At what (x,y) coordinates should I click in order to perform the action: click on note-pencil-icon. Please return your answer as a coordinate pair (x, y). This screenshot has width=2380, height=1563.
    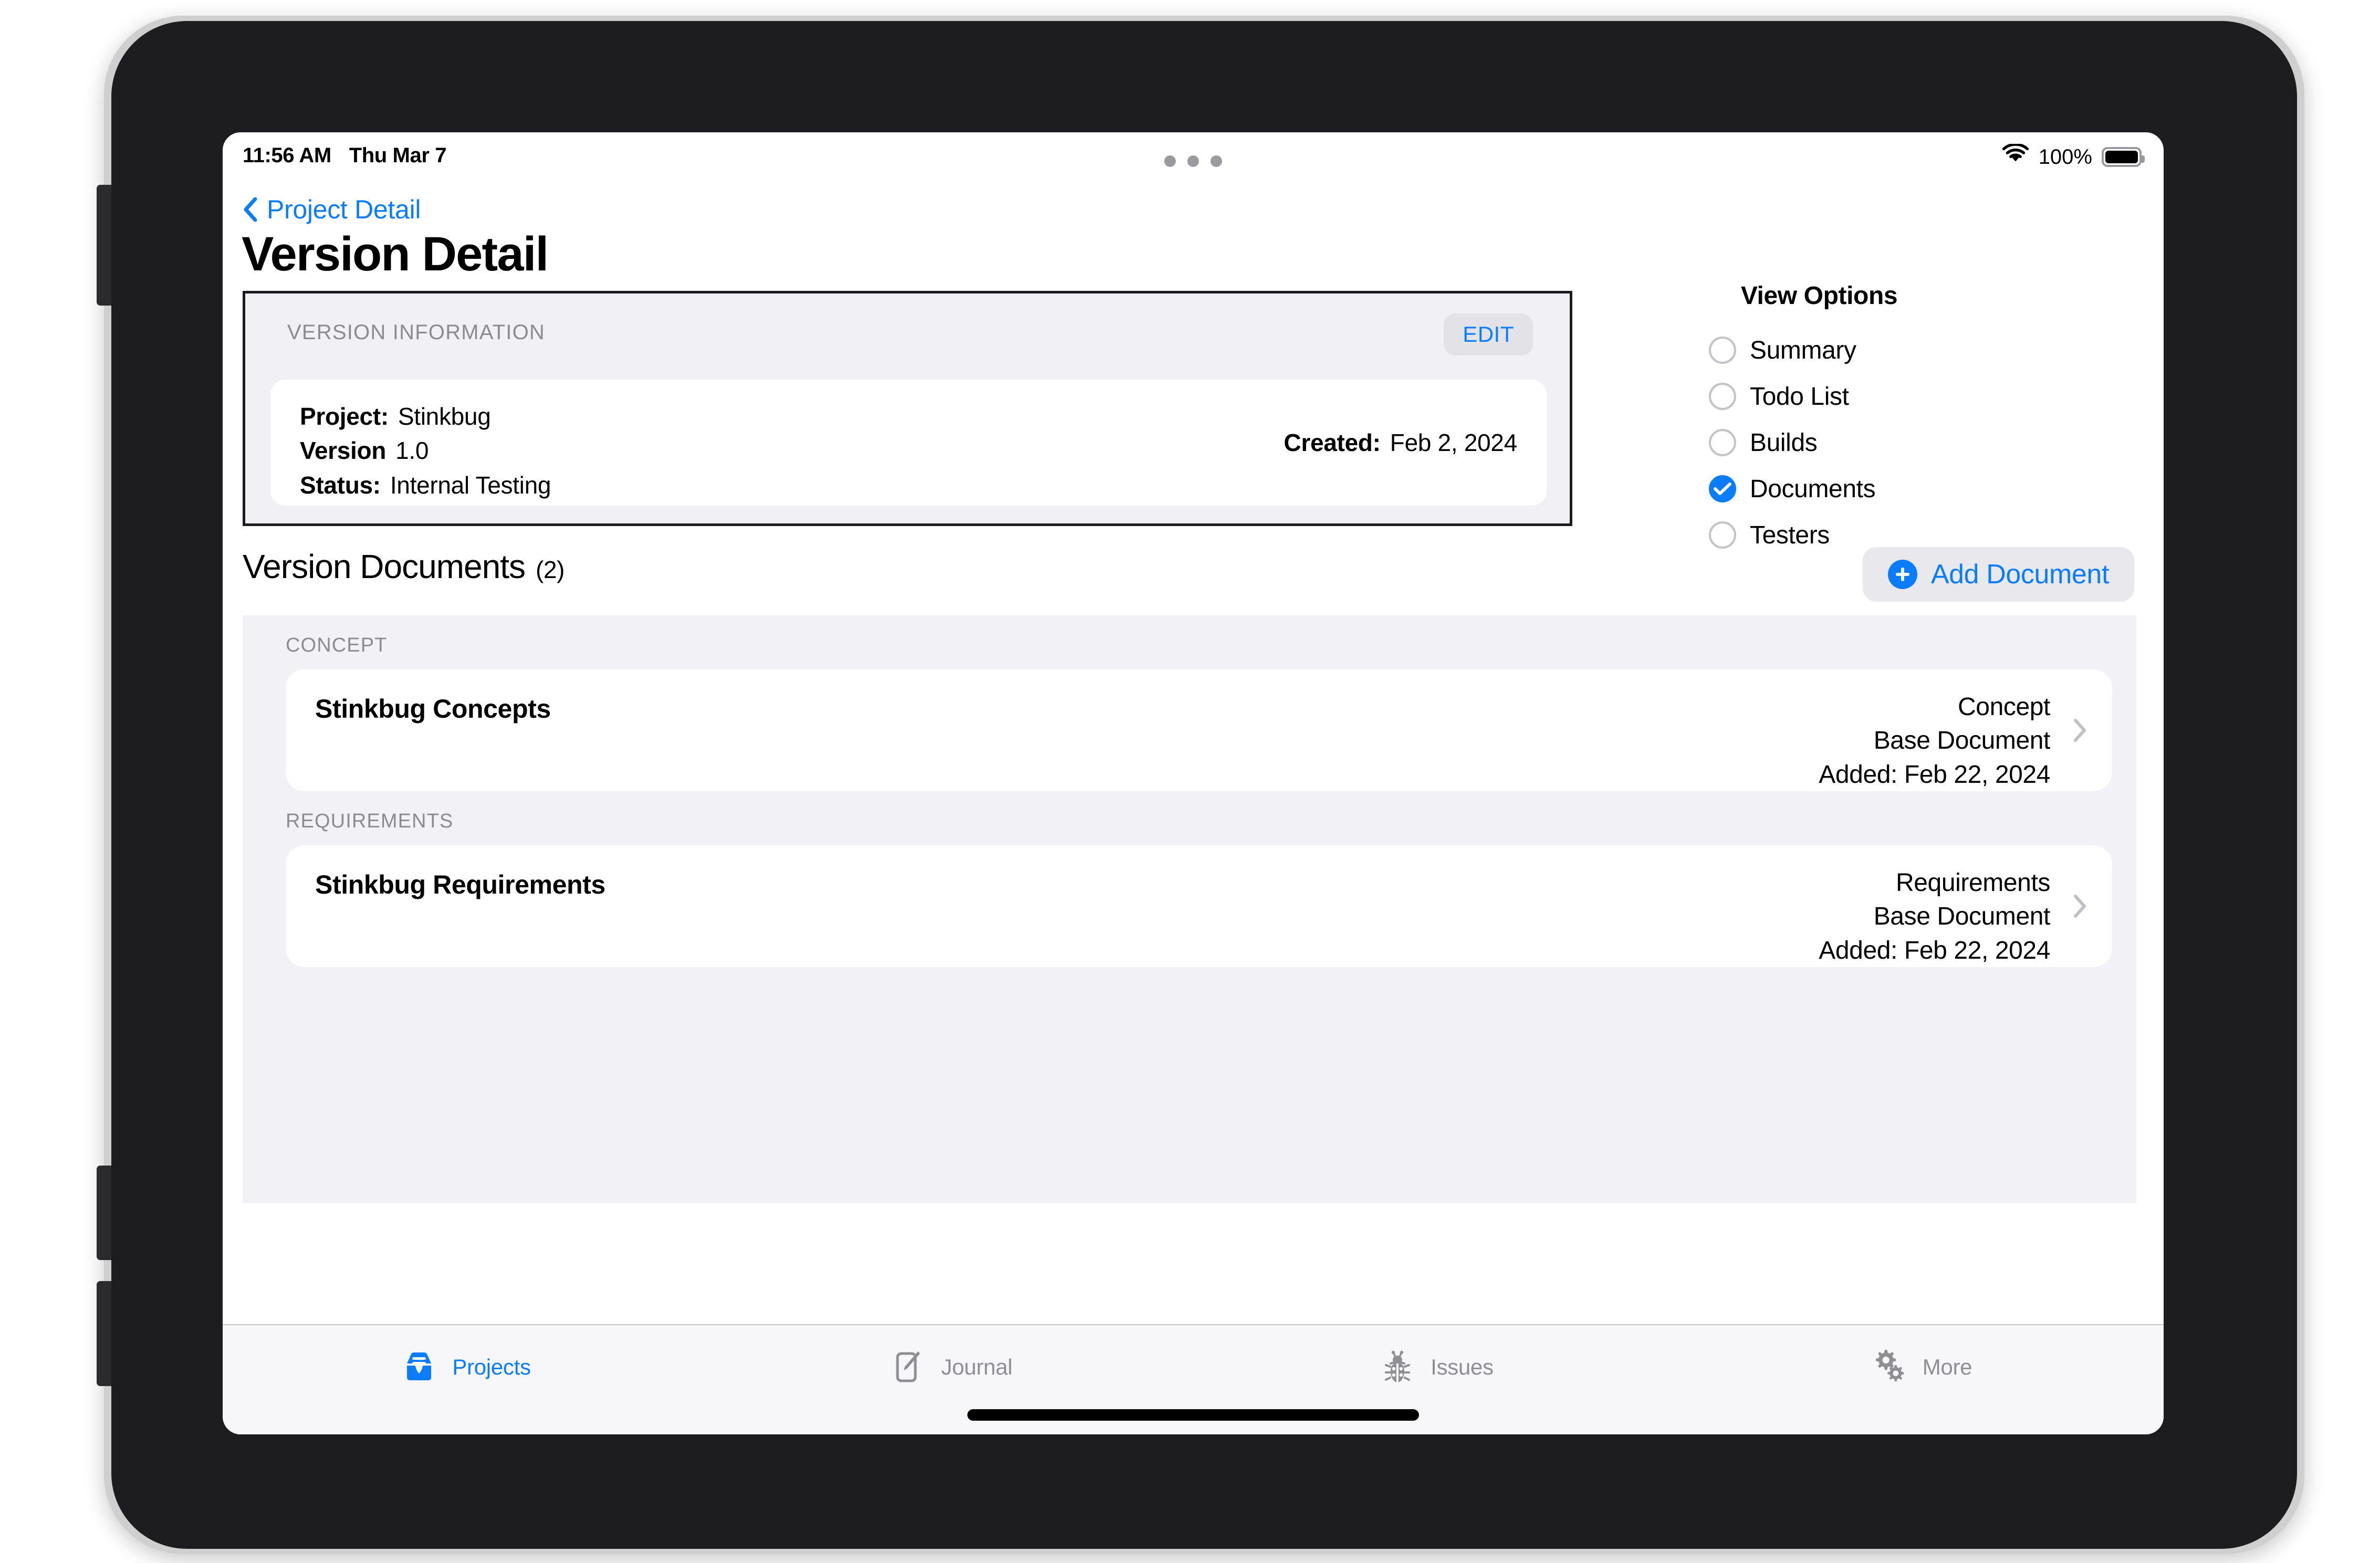
    Looking at the image, I should click on (908, 1367).